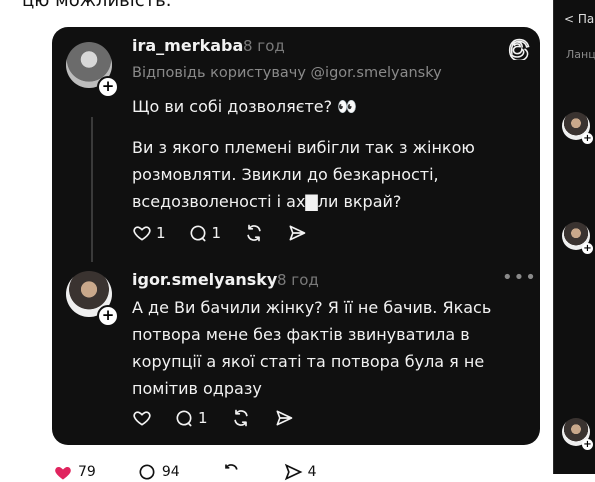 This screenshot has height=482, width=595. I want to click on share-count: 4, so click(312, 472).